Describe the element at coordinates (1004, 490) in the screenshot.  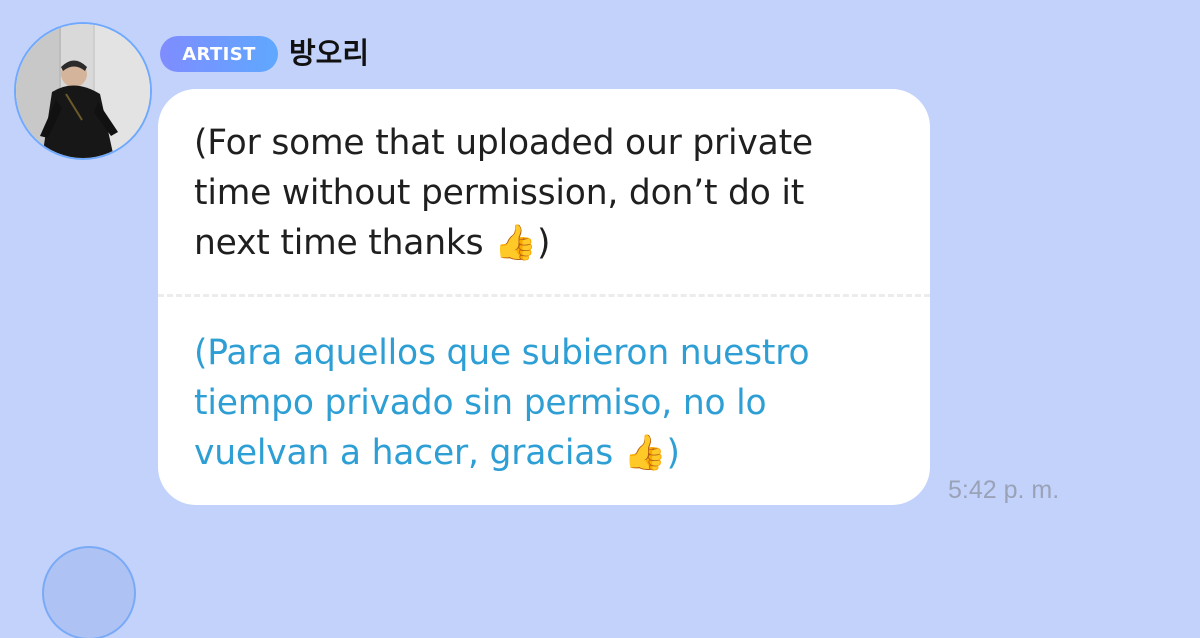
I see `message-timestamp: 5:42 p. m.` at that location.